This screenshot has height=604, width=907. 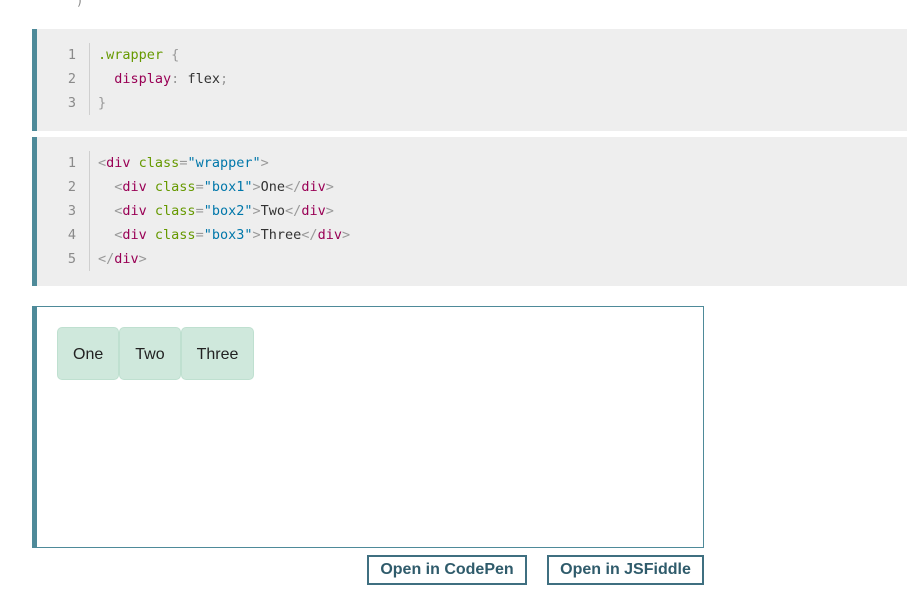 What do you see at coordinates (625, 570) in the screenshot?
I see `open-in-jsfiddle-button: Open in JSFiddle` at bounding box center [625, 570].